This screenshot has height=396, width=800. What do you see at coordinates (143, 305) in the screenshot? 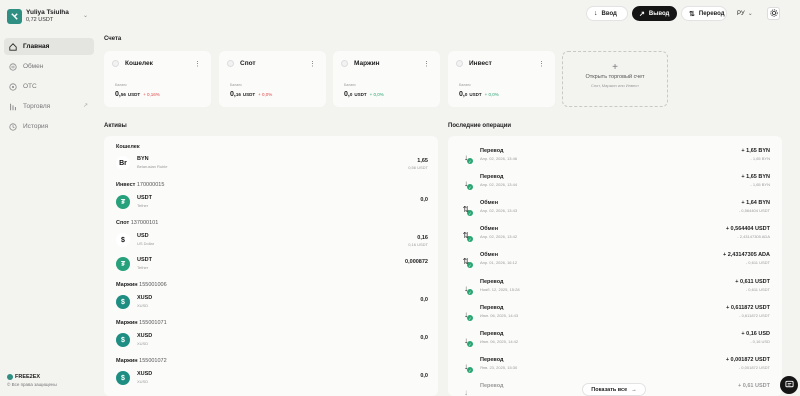
I see `asset-name: XUSD` at bounding box center [143, 305].